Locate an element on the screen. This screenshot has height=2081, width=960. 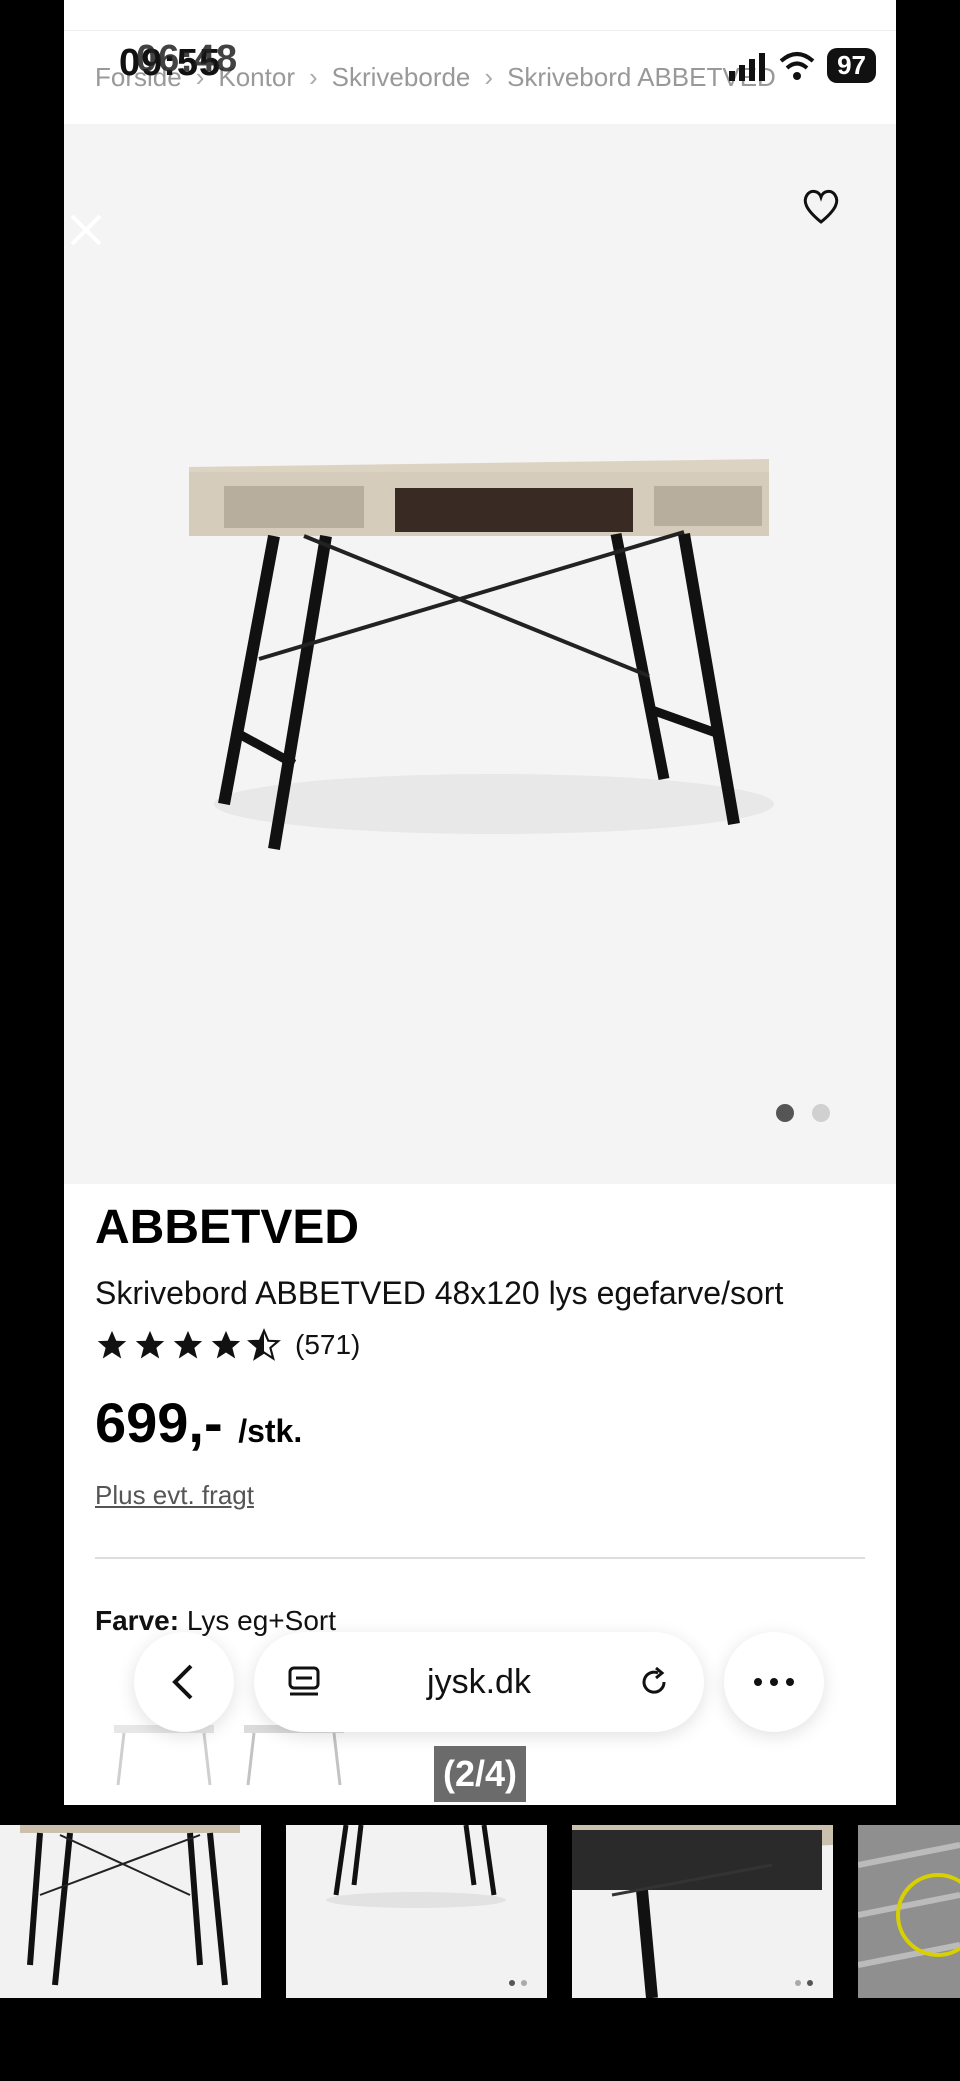
price-unit: /stk. is located at coordinates (270, 1431).